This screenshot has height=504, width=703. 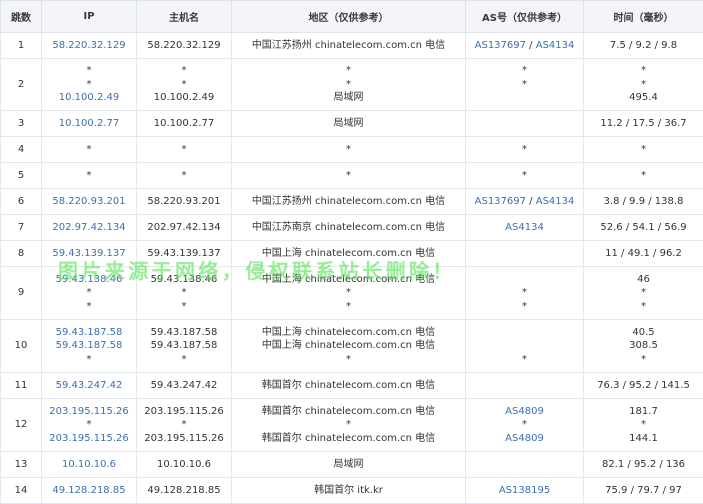 I want to click on asn-link: AS138195, so click(x=524, y=490).